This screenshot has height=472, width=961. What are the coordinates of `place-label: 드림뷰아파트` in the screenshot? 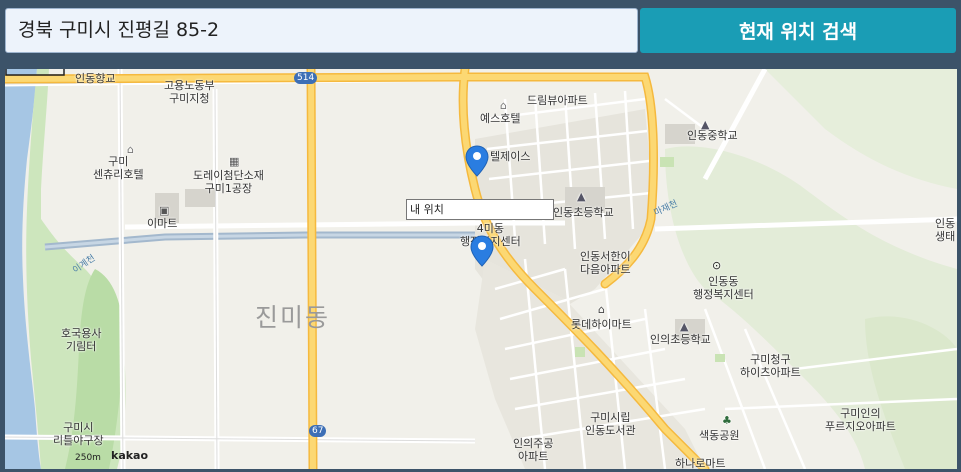 It's located at (557, 100).